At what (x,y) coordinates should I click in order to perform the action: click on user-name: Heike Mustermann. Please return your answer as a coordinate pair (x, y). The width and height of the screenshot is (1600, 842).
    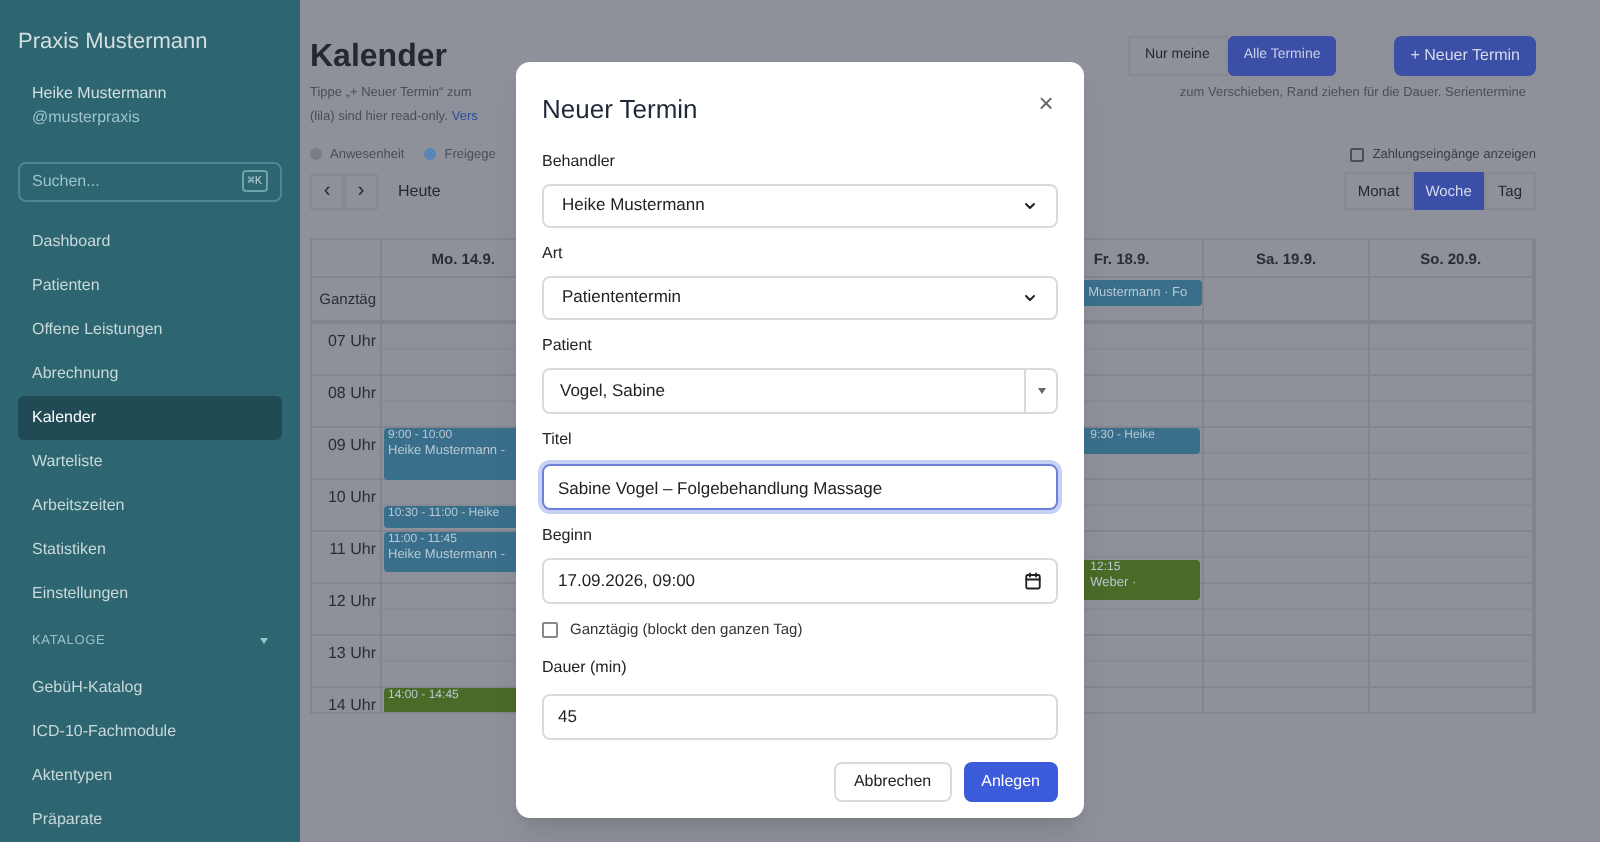
    Looking at the image, I should click on (99, 93).